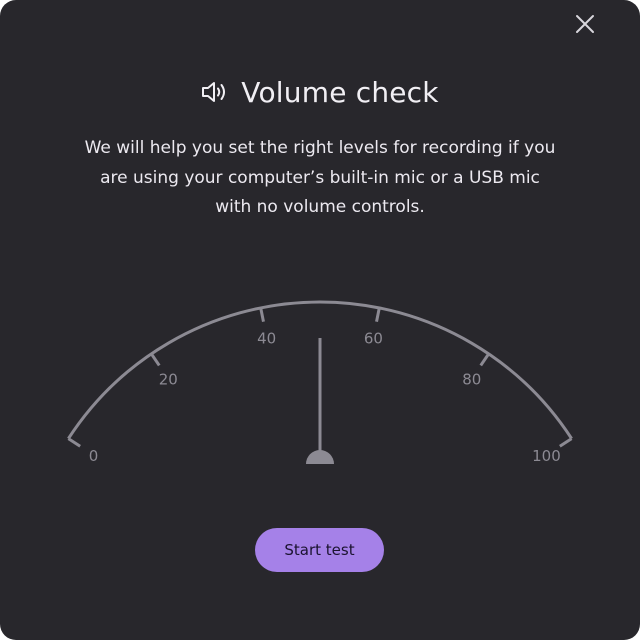  What do you see at coordinates (546, 456) in the screenshot?
I see `meter-tick-label: 100` at bounding box center [546, 456].